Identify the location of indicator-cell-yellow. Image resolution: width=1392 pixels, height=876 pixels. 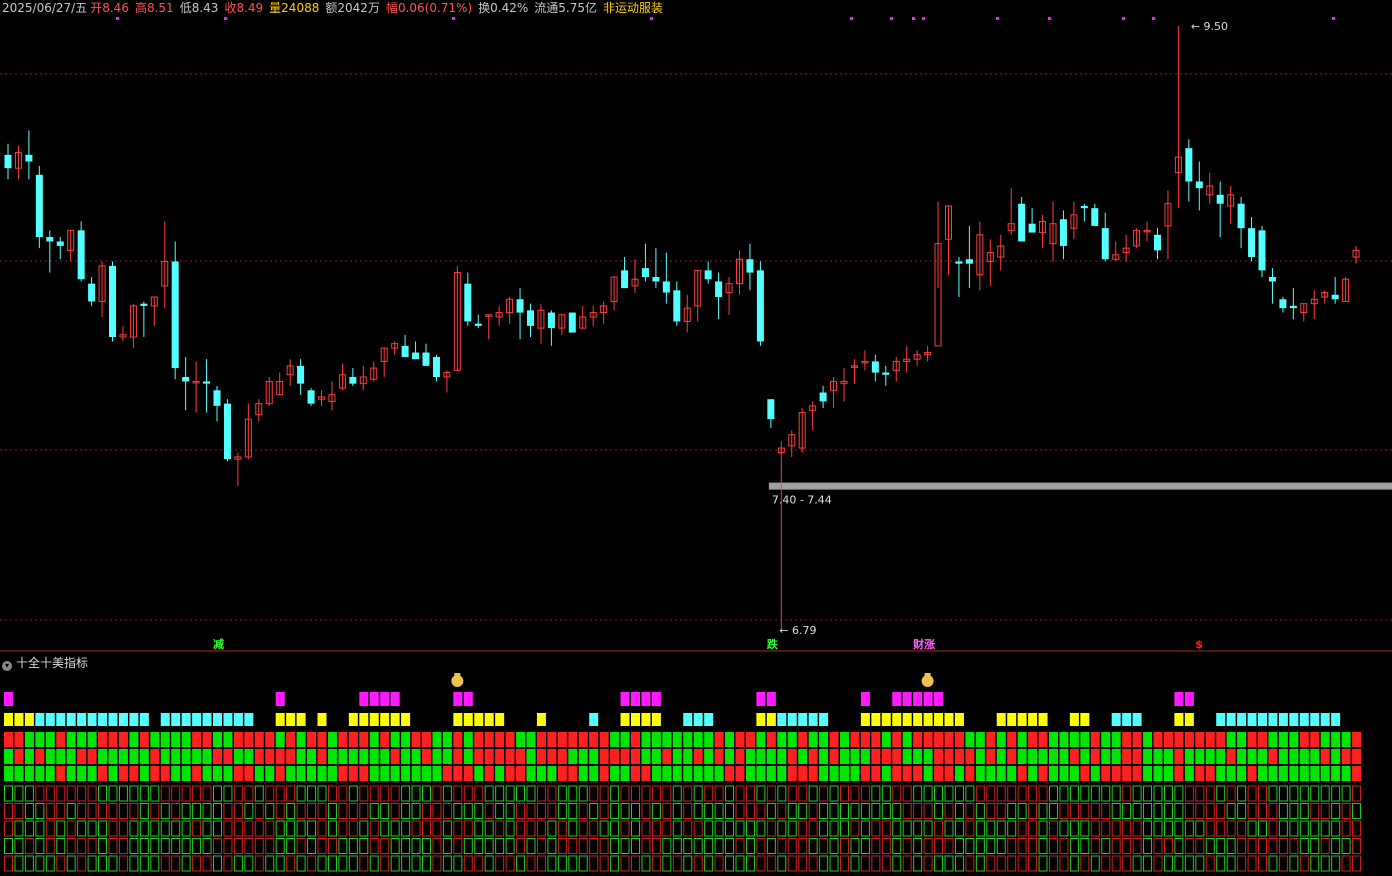
(280, 719).